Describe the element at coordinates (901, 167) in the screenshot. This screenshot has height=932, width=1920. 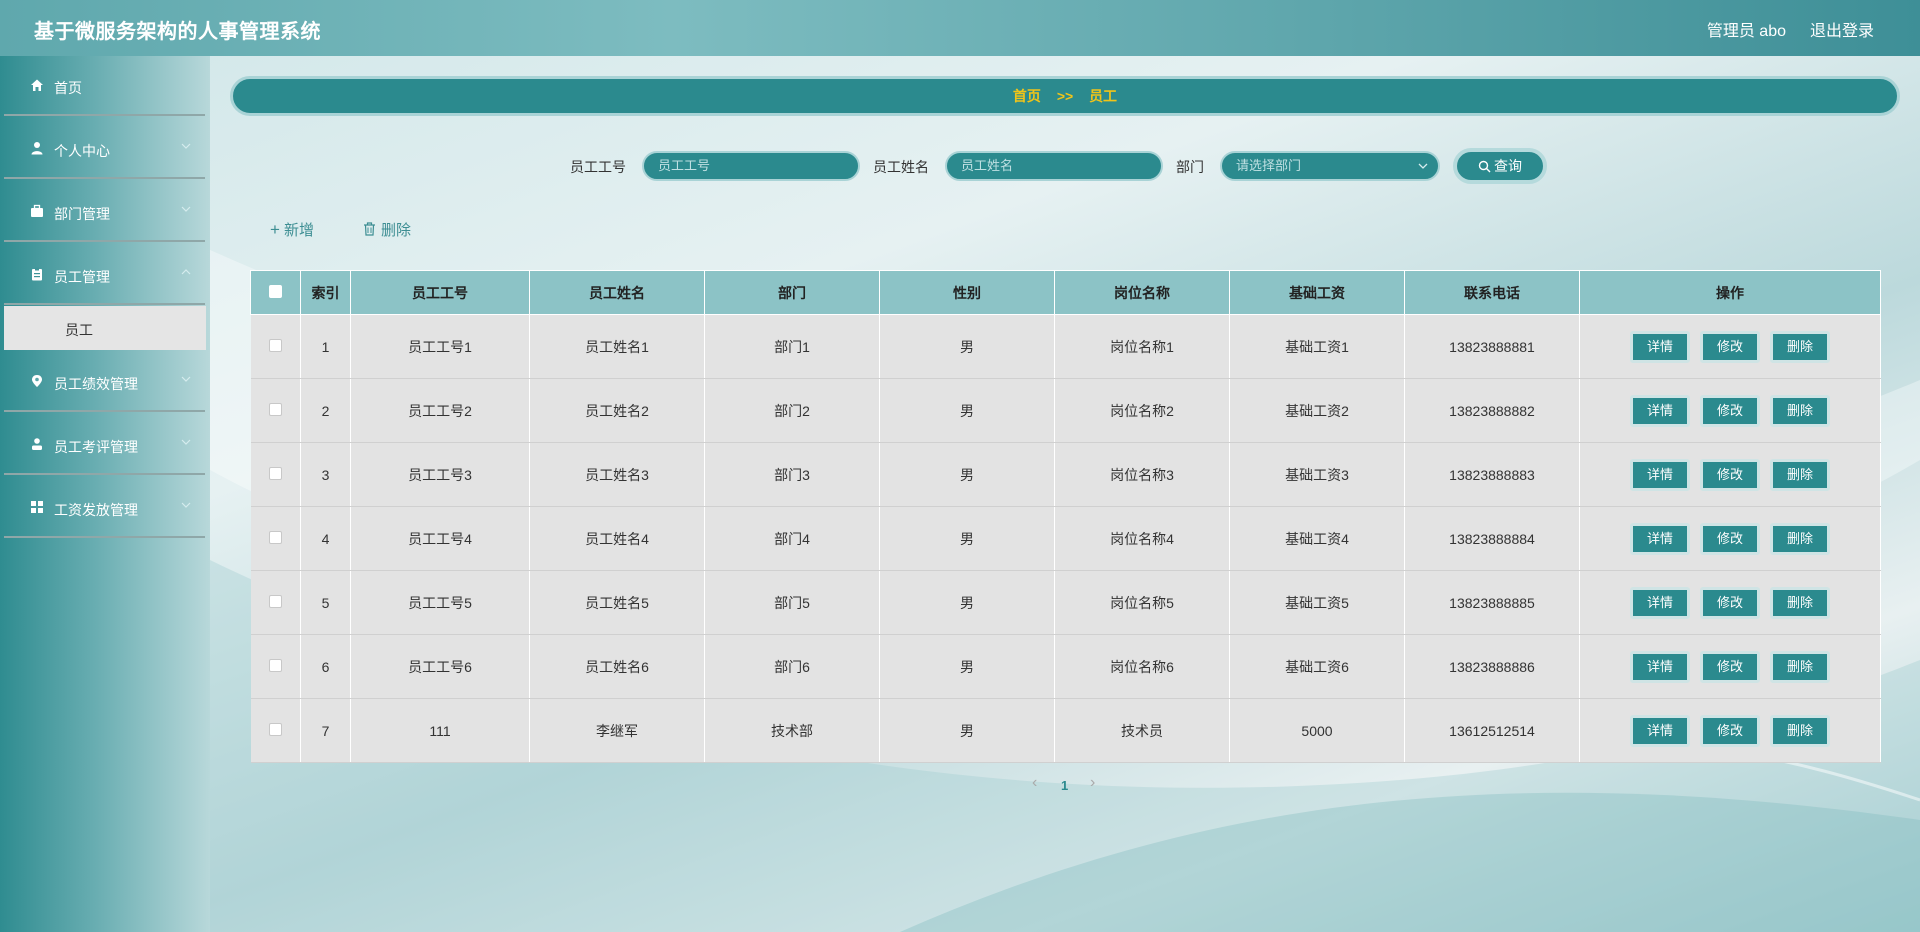
I see `employee-name-label: 员工姓名` at that location.